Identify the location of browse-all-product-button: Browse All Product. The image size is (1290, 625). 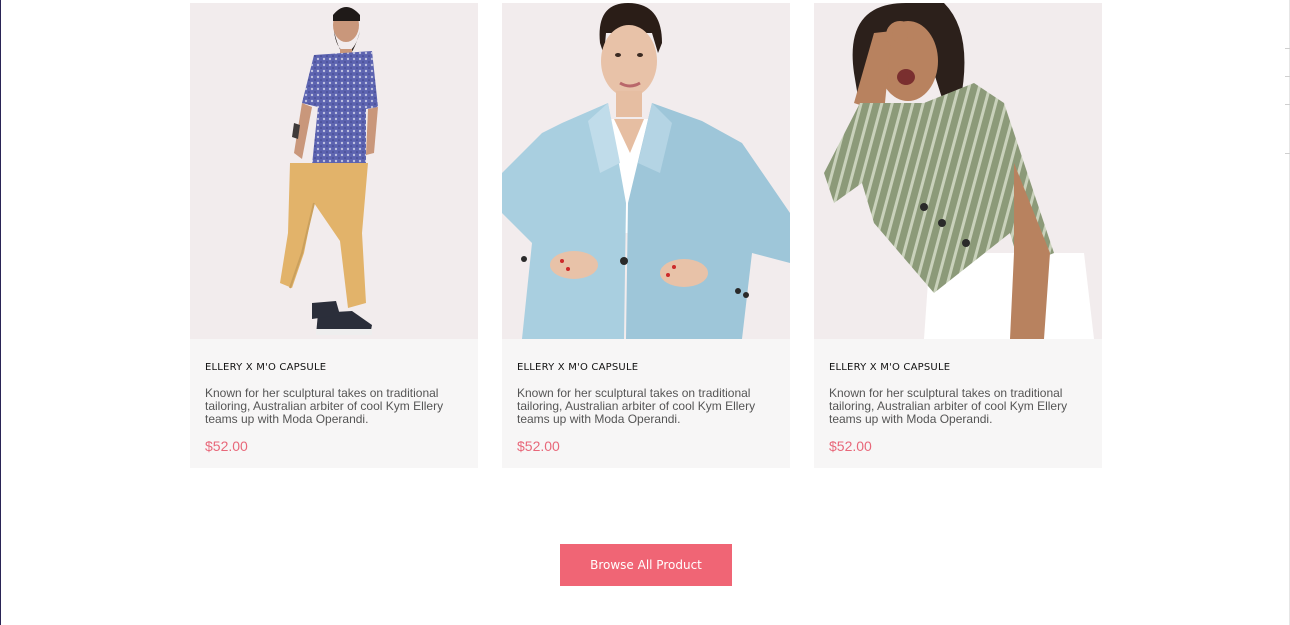
(646, 565).